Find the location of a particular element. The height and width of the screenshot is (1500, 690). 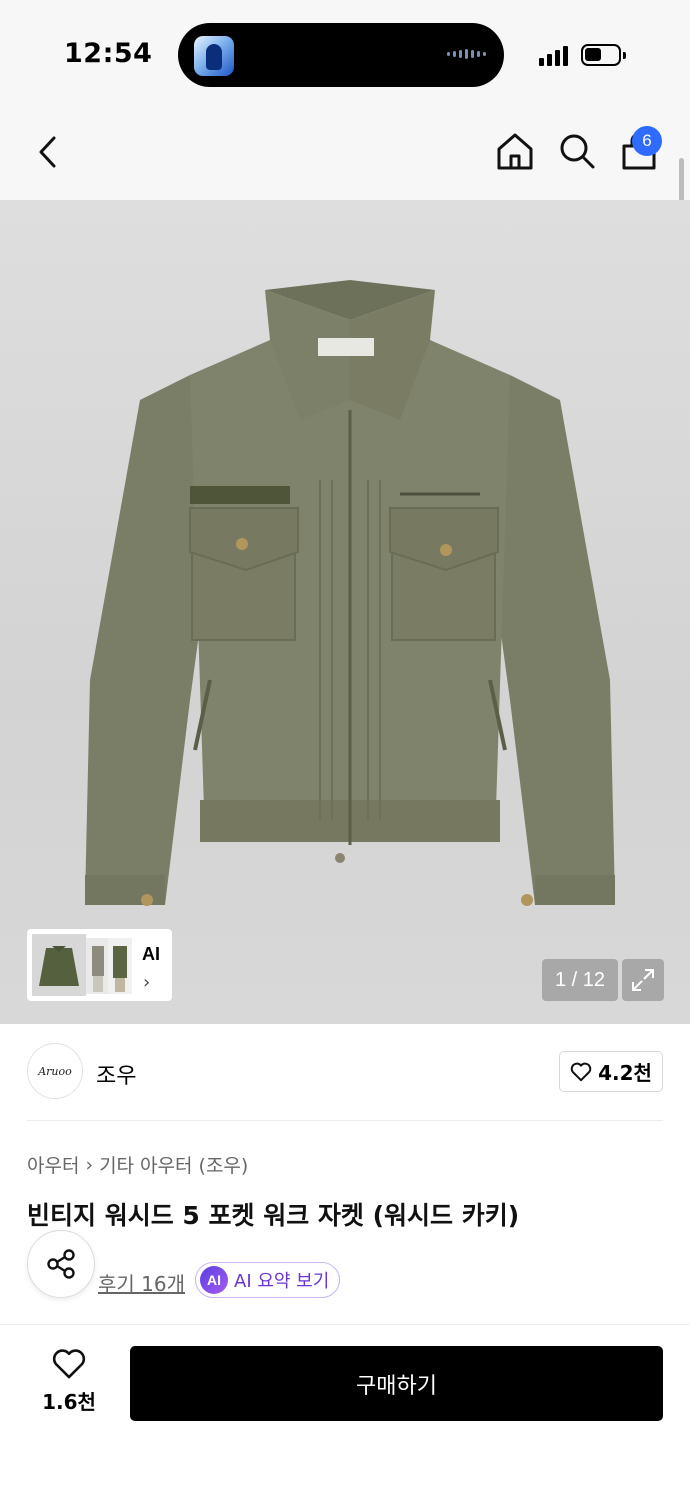

home-icon is located at coordinates (515, 151).